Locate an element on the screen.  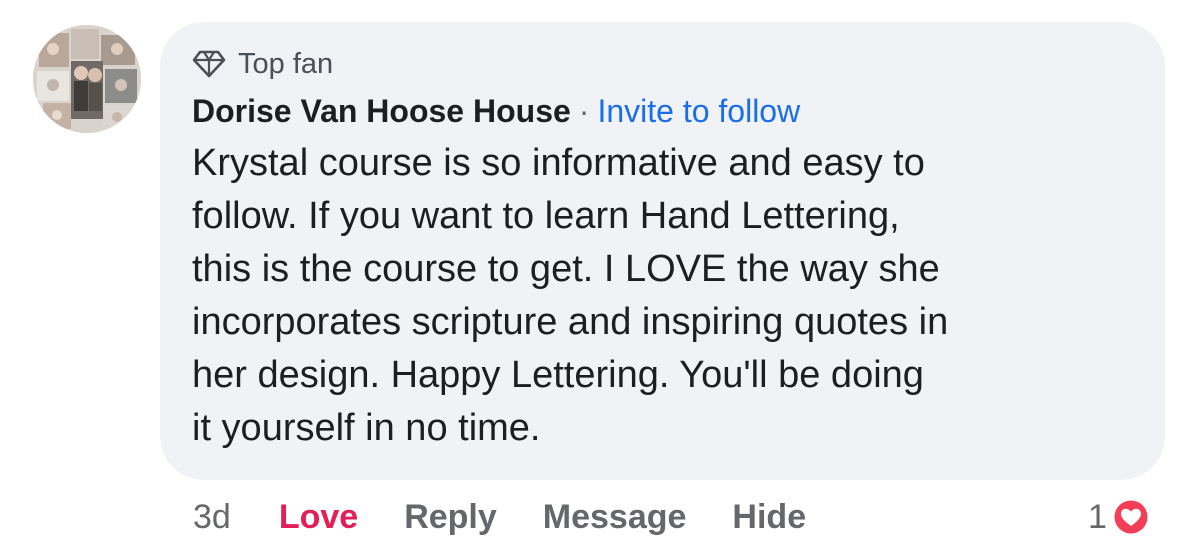
hide-button: Hide is located at coordinates (769, 517).